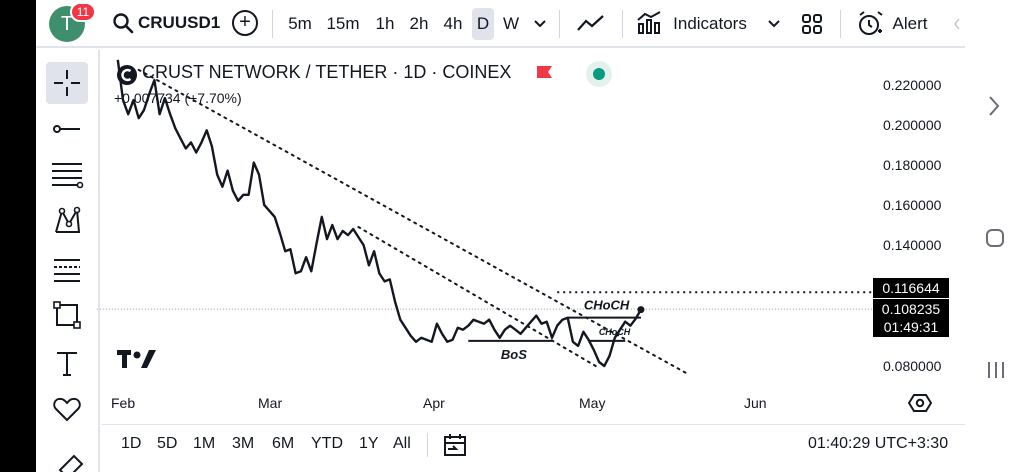 The image size is (1024, 472). What do you see at coordinates (326, 72) in the screenshot?
I see `chart-legend-title: CRUST NETWORK / TETHER · 1D · COINEX` at bounding box center [326, 72].